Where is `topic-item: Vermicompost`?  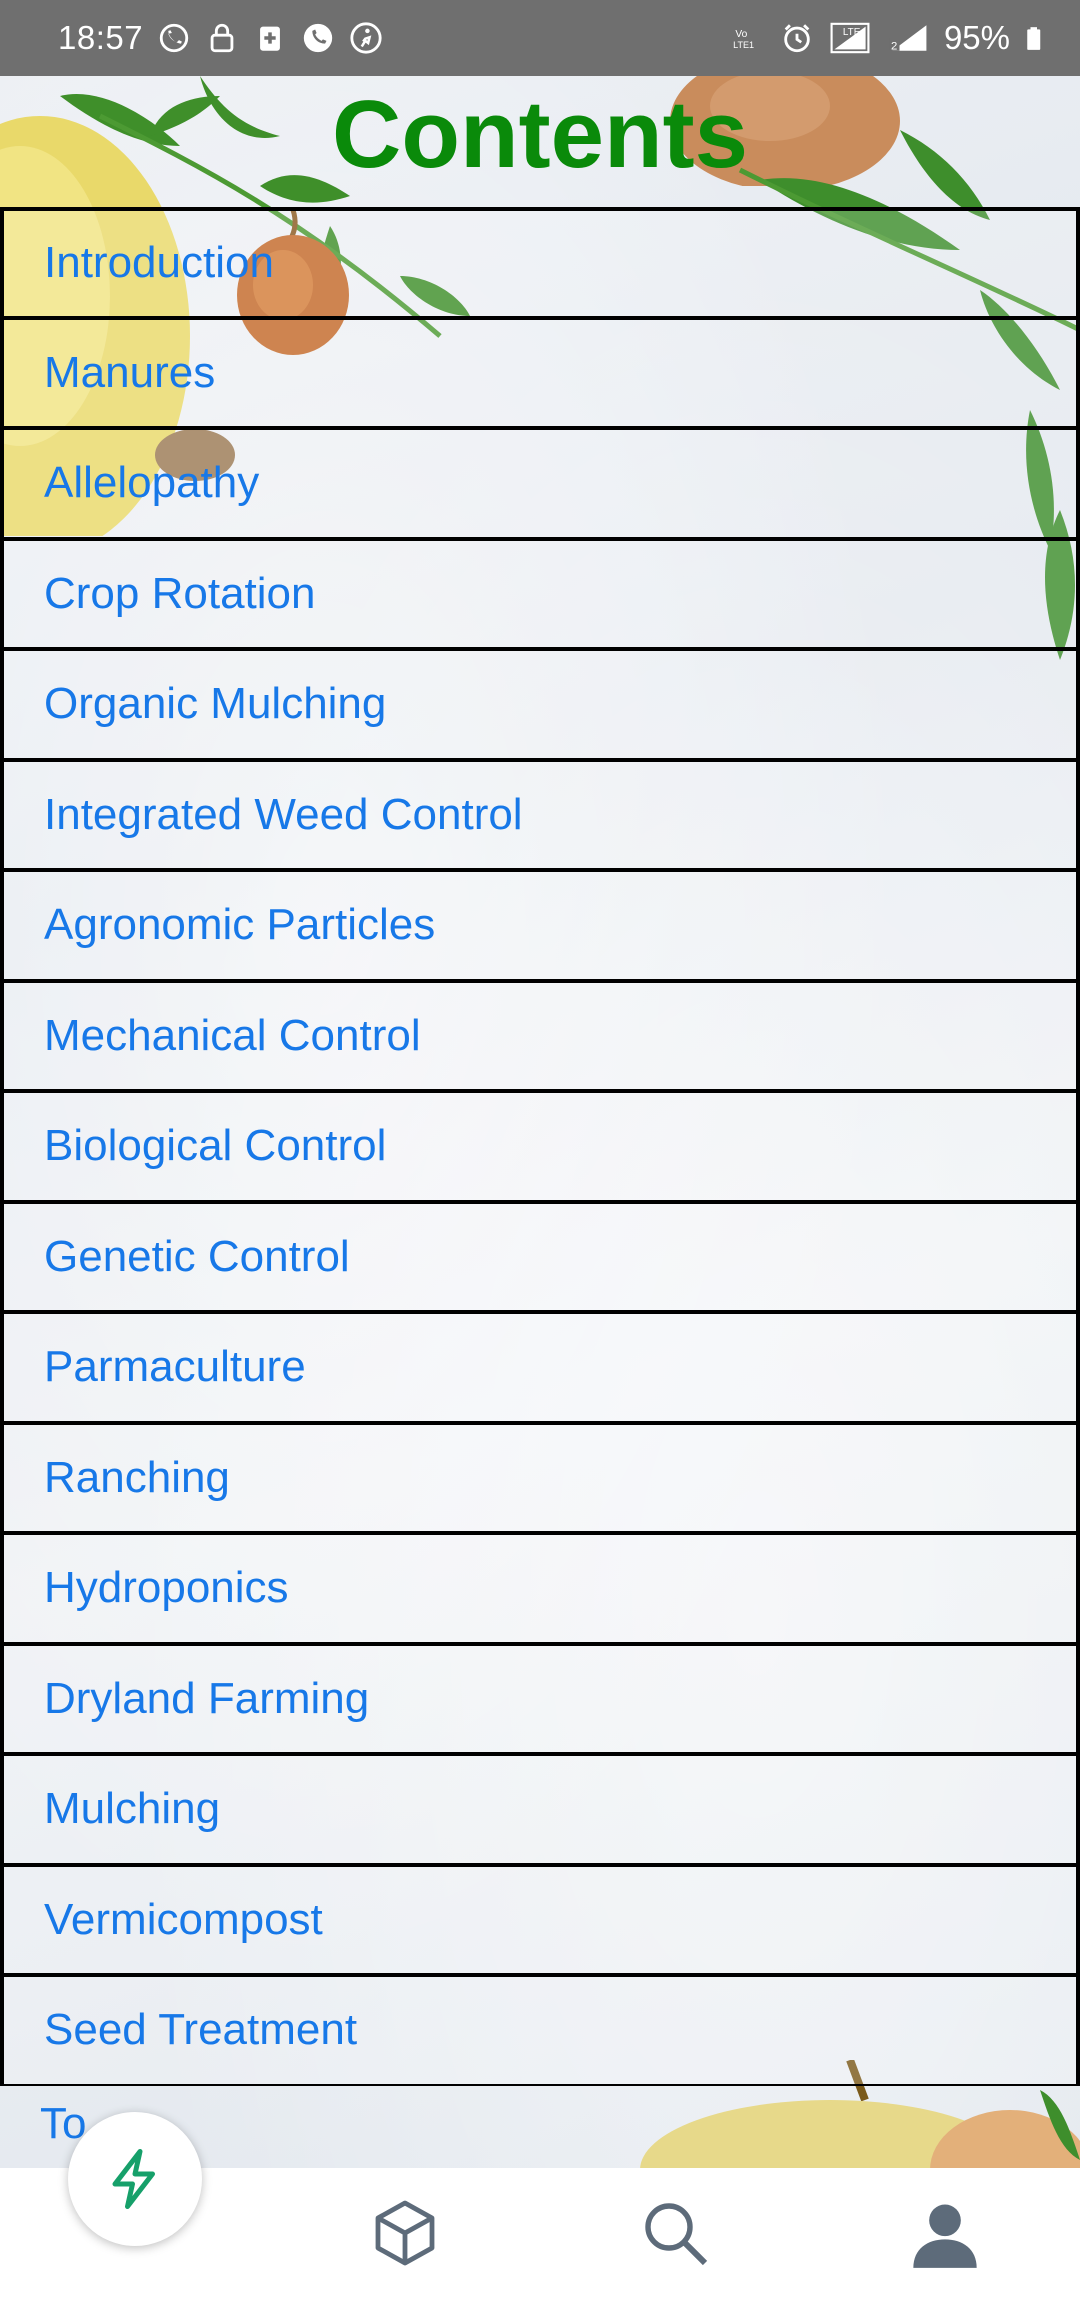 topic-item: Vermicompost is located at coordinates (540, 1919).